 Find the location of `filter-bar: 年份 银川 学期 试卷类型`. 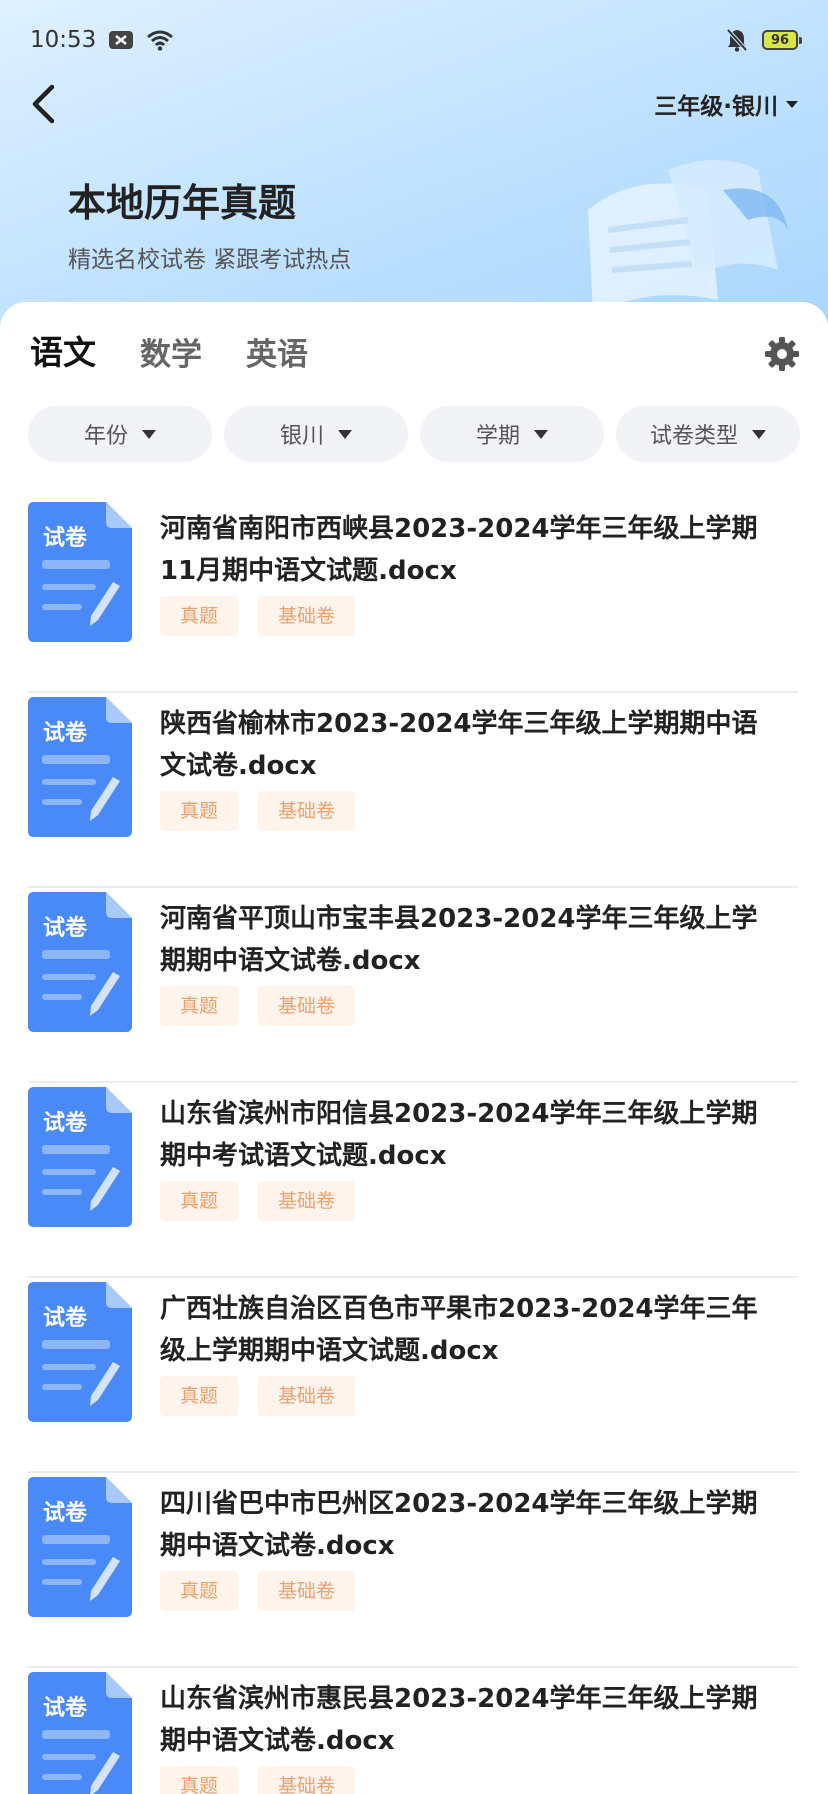

filter-bar: 年份 银川 学期 试卷类型 is located at coordinates (414, 434).